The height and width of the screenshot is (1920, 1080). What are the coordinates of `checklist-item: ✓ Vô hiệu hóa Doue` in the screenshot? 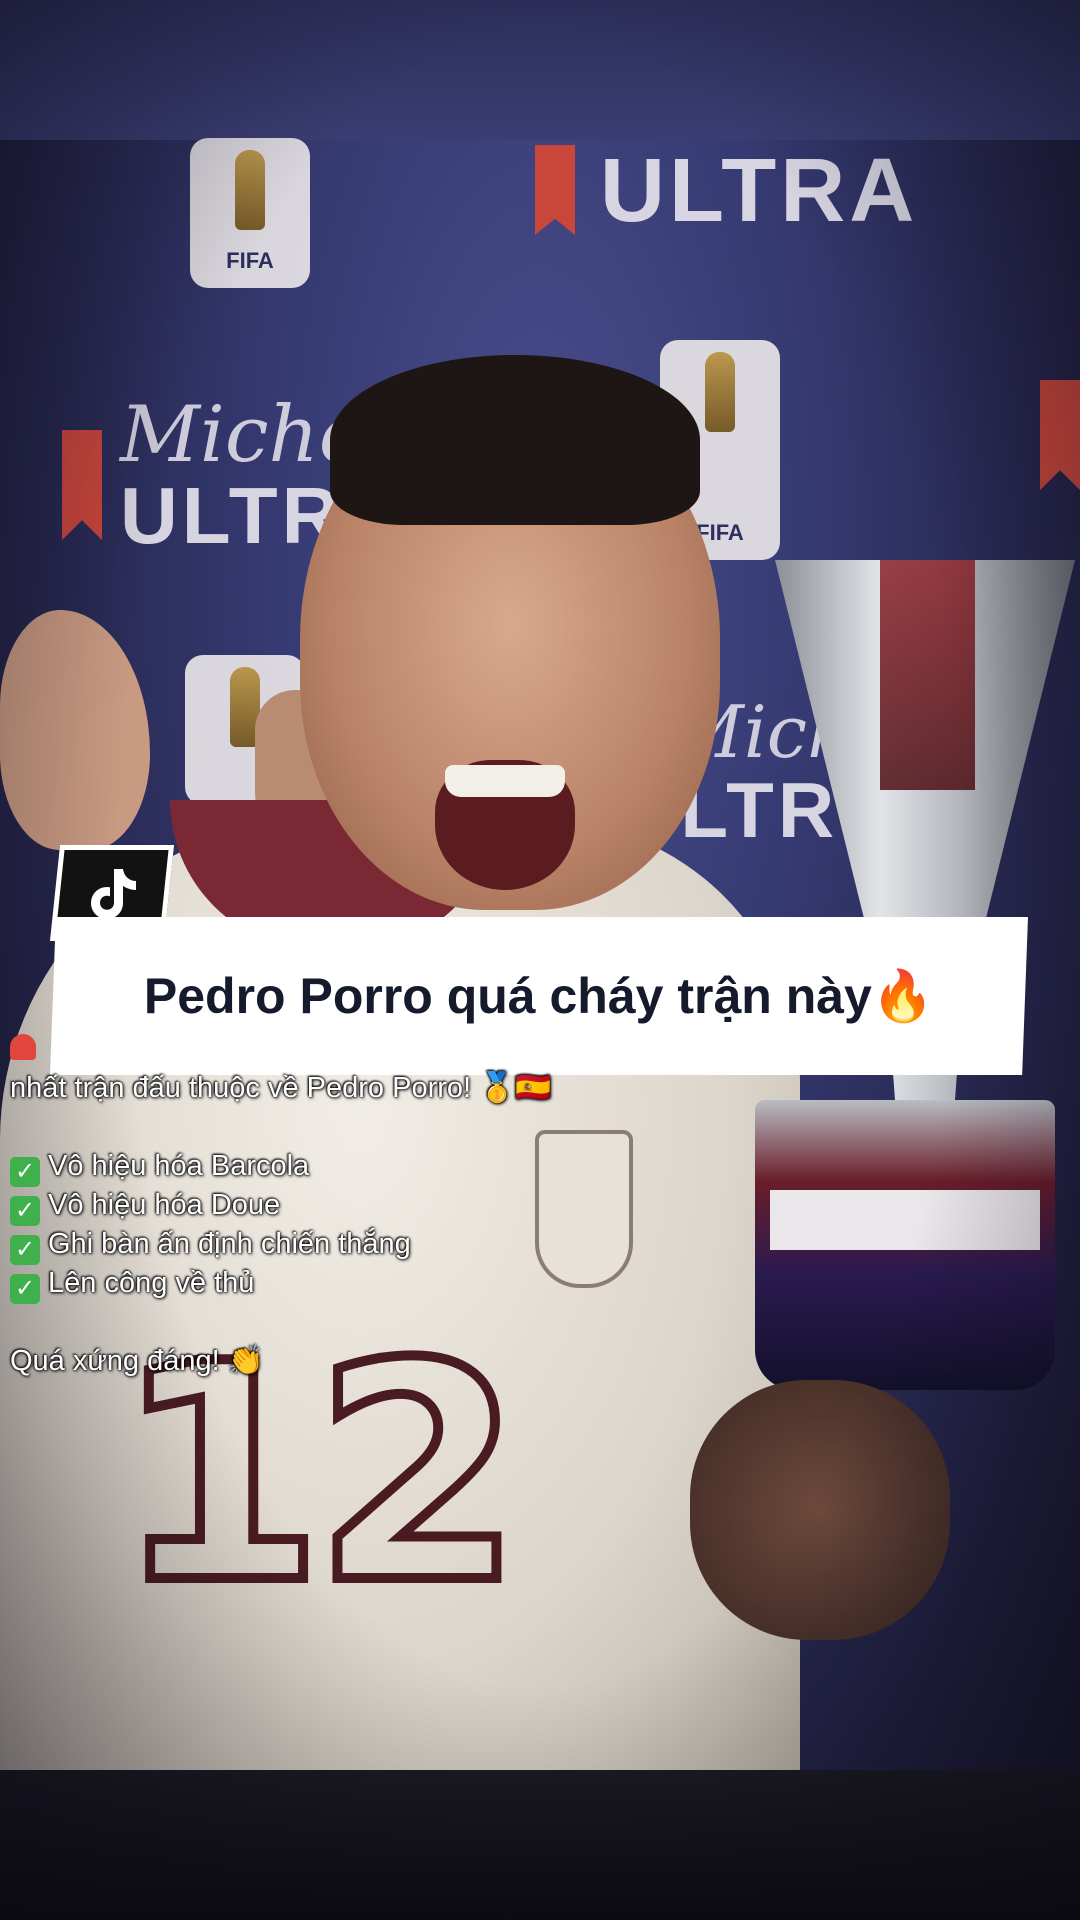 It's located at (360, 1206).